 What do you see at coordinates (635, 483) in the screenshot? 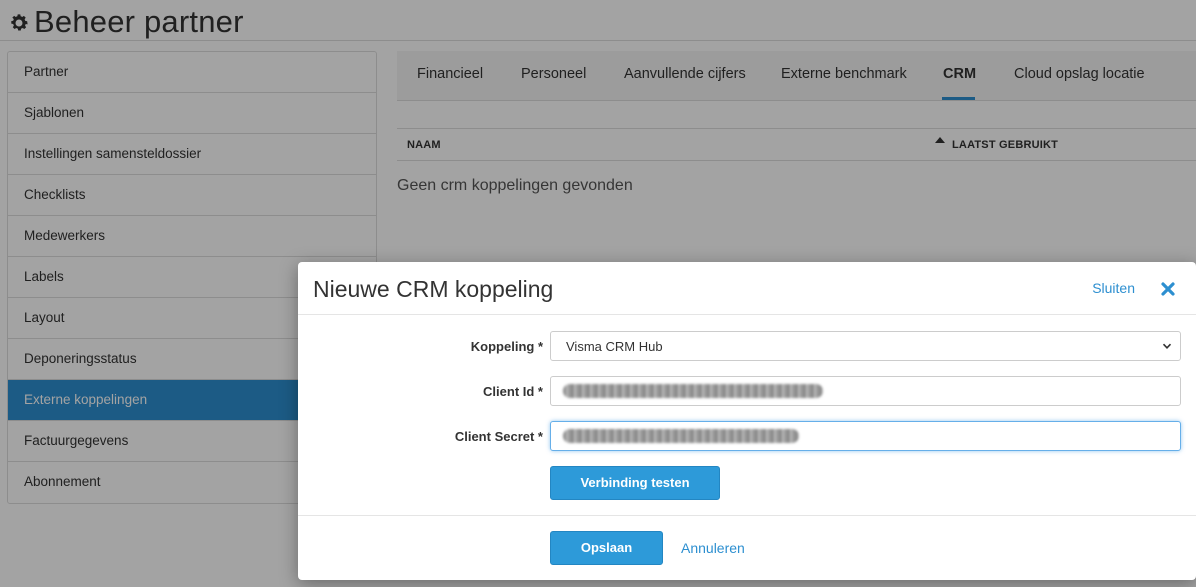
I see `test-connection-button: Verbinding testen` at bounding box center [635, 483].